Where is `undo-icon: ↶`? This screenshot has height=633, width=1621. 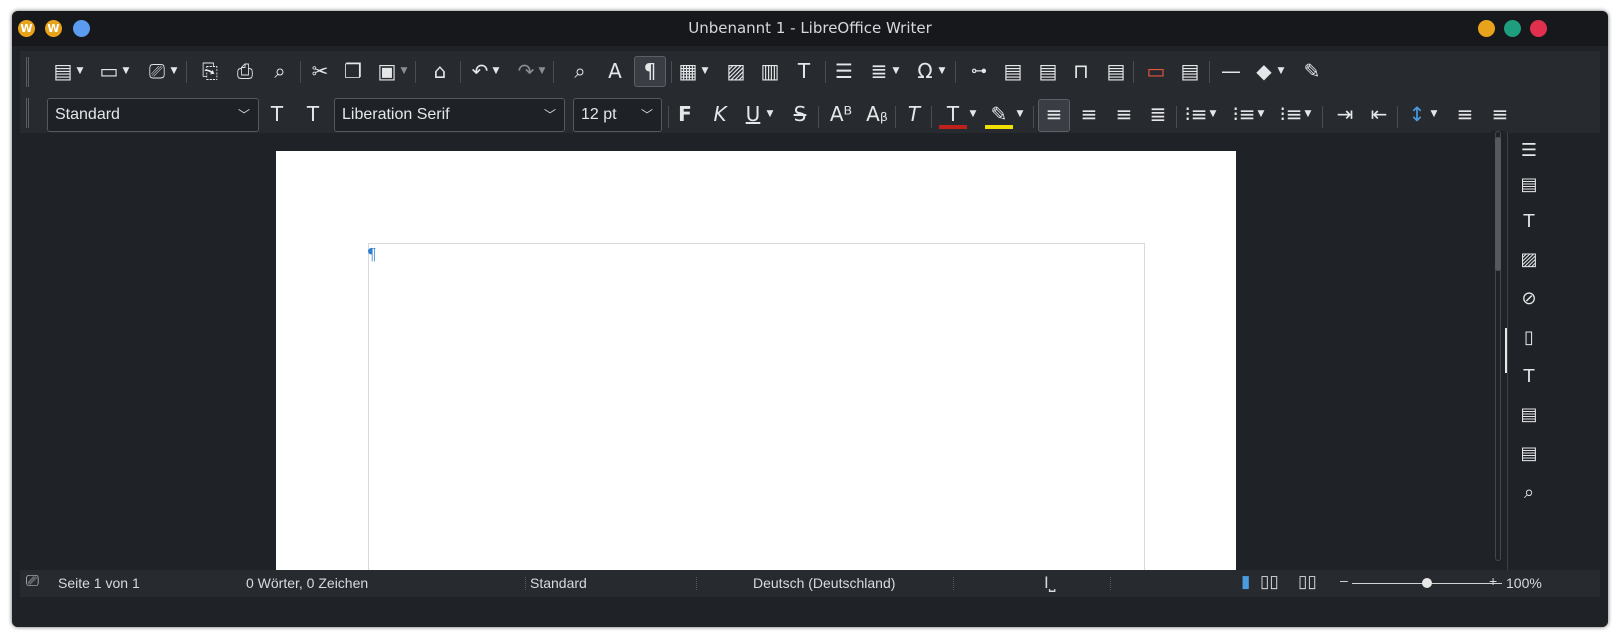 undo-icon: ↶ is located at coordinates (480, 71).